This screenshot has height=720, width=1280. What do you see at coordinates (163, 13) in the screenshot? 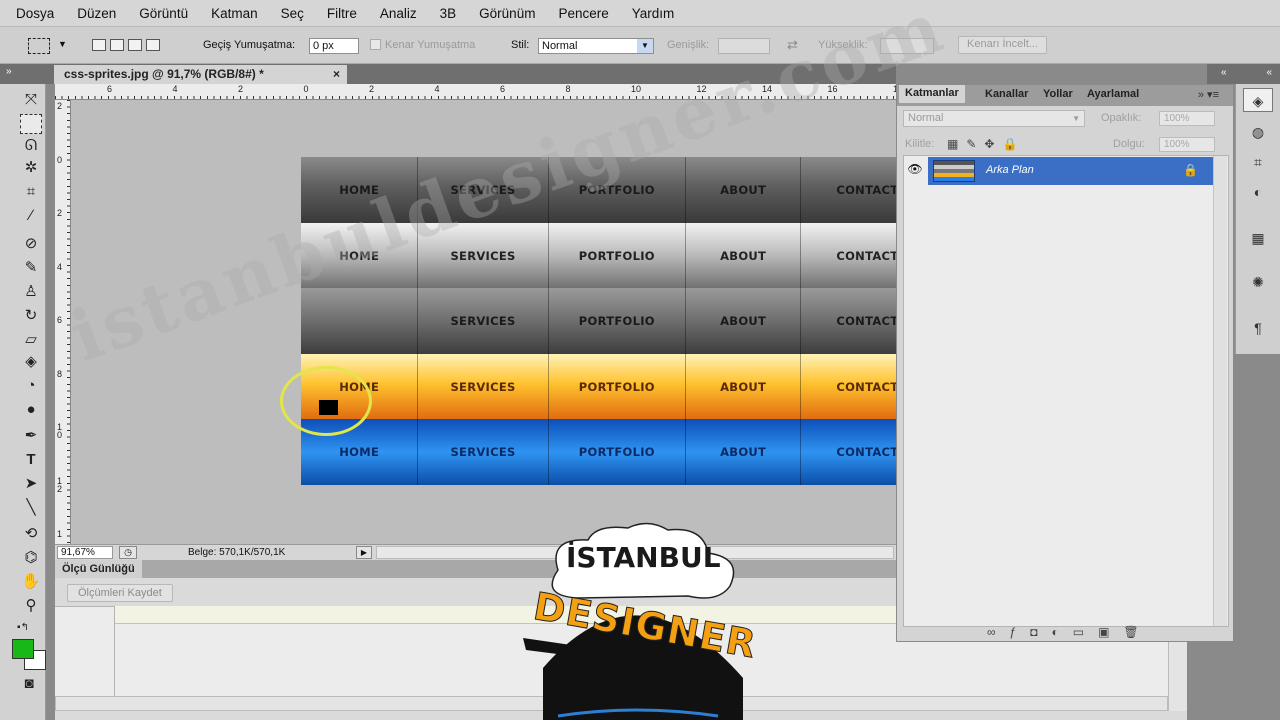
I see `menu-item-2: Görüntü` at bounding box center [163, 13].